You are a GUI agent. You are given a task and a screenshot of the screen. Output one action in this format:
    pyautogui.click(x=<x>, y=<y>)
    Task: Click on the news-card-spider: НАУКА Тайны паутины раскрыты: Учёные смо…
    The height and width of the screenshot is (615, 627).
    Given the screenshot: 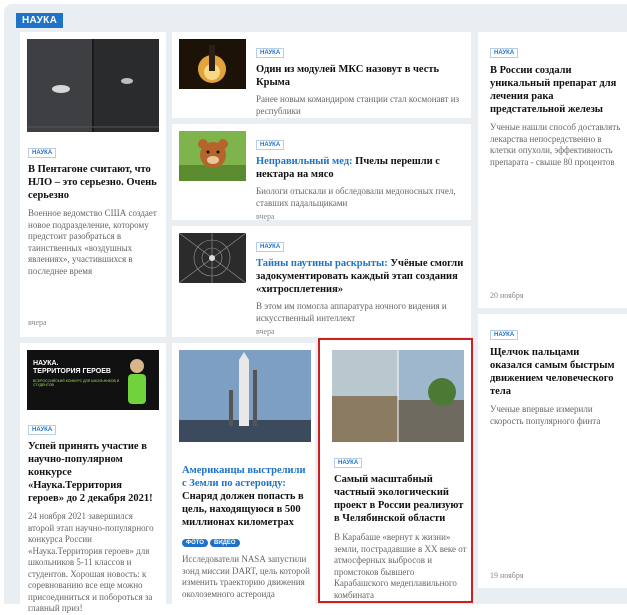 What is the action you would take?
    pyautogui.click(x=321, y=281)
    